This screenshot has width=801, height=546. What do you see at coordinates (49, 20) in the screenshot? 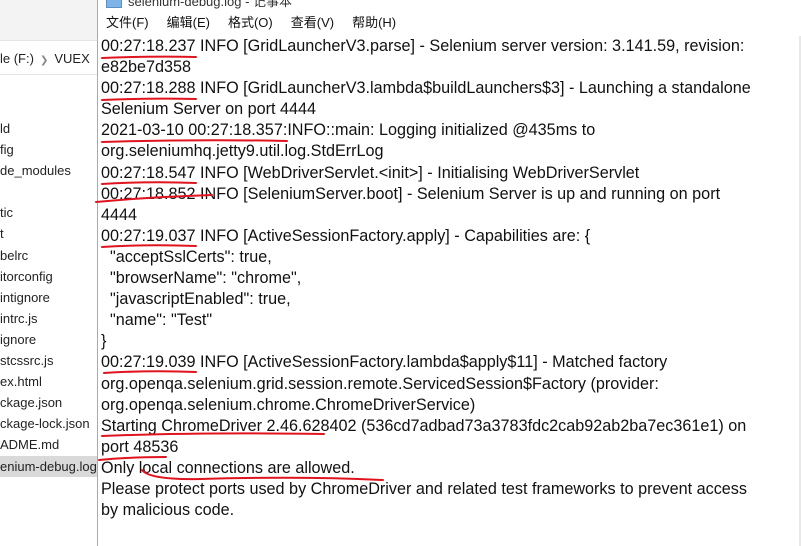
I see `explorer-toolbar` at bounding box center [49, 20].